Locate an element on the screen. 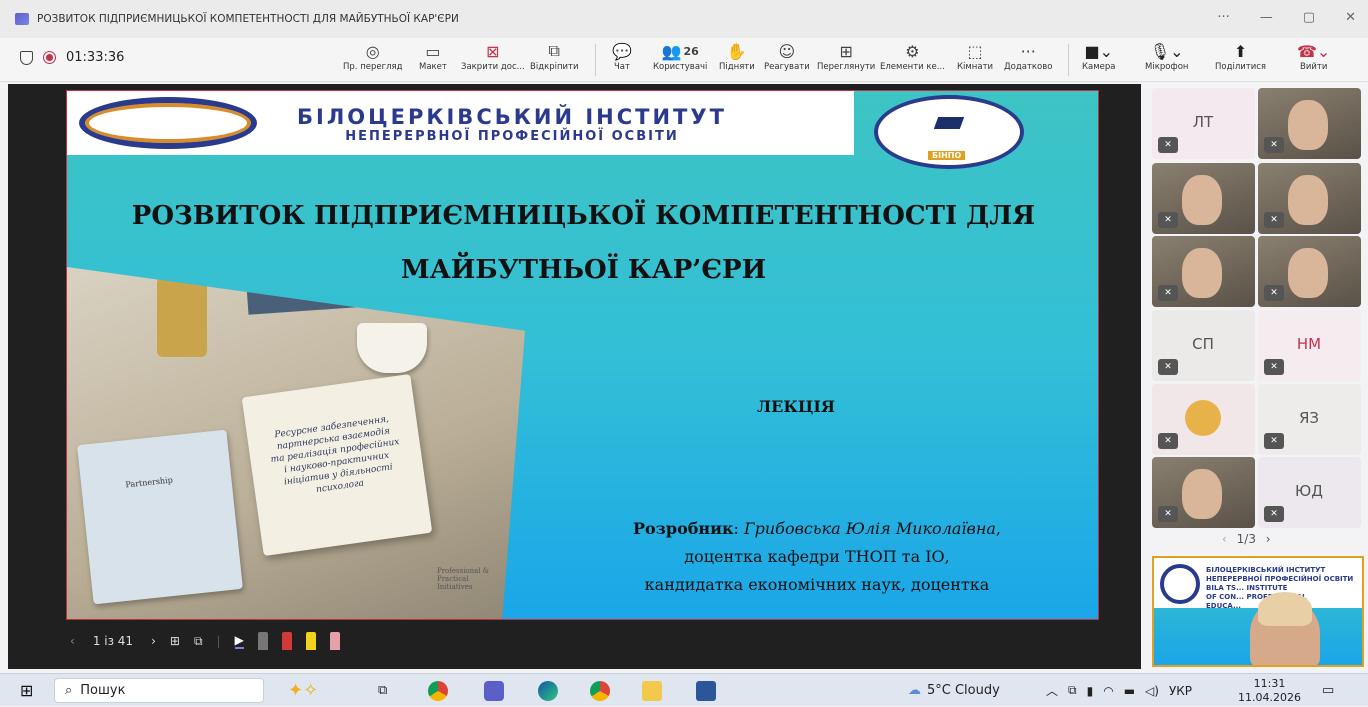 The height and width of the screenshot is (707, 1368). microphone-button: 🎙⌄ Мікрофон is located at coordinates (1166, 60).